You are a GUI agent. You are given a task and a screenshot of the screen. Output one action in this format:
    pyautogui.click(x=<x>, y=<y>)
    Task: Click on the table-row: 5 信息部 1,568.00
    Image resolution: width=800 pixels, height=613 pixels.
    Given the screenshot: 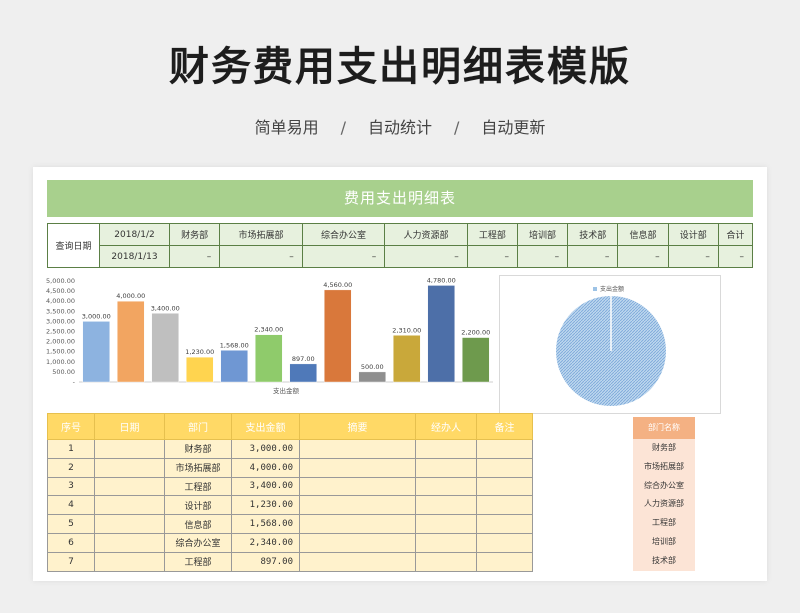 What is the action you would take?
    pyautogui.click(x=290, y=524)
    